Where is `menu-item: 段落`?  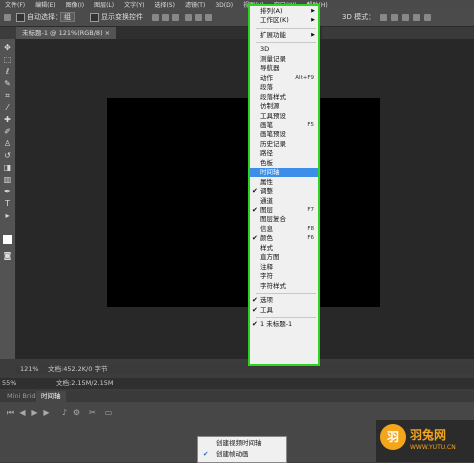 menu-item: 段落 is located at coordinates (284, 87).